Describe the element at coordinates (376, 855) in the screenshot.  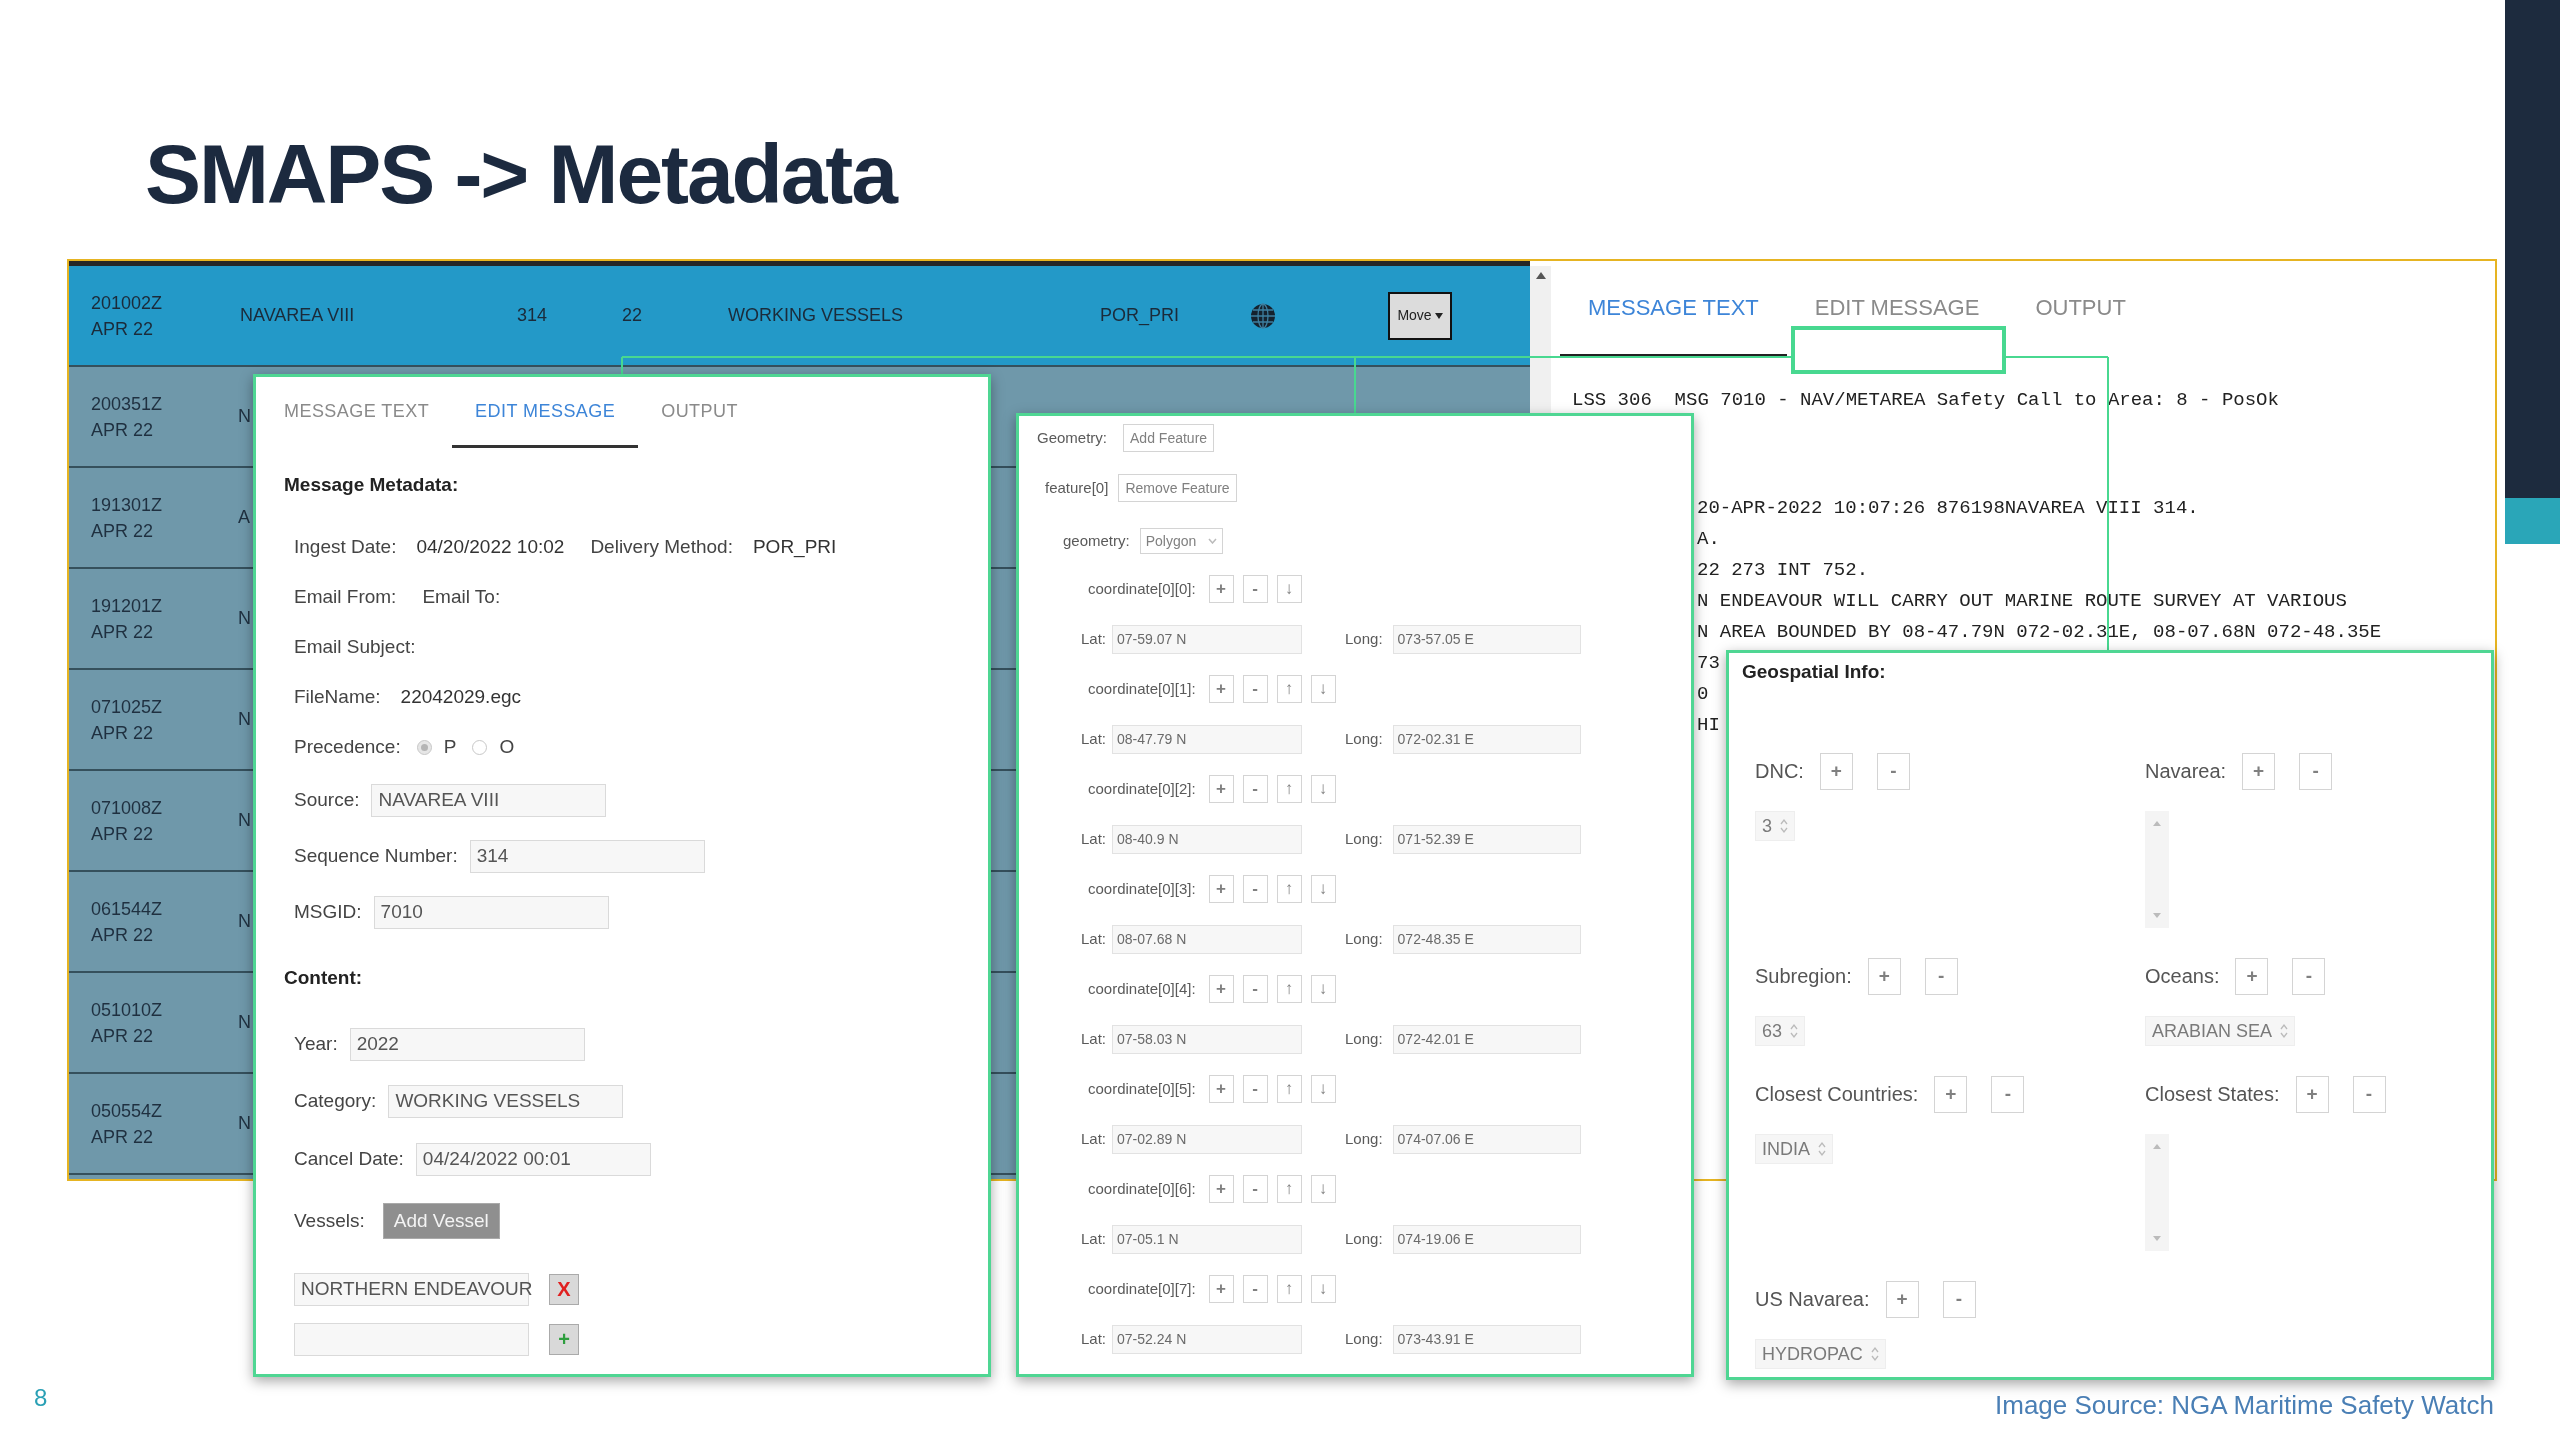
I see `field-label: Sequence Number:` at that location.